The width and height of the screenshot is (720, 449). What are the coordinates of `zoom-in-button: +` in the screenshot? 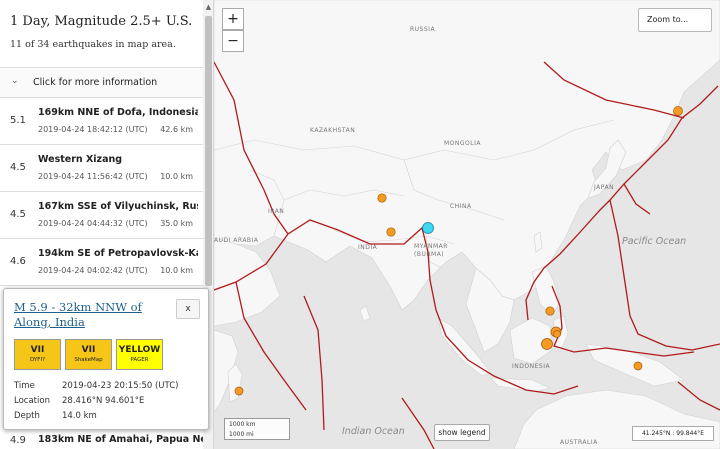 It's located at (233, 19).